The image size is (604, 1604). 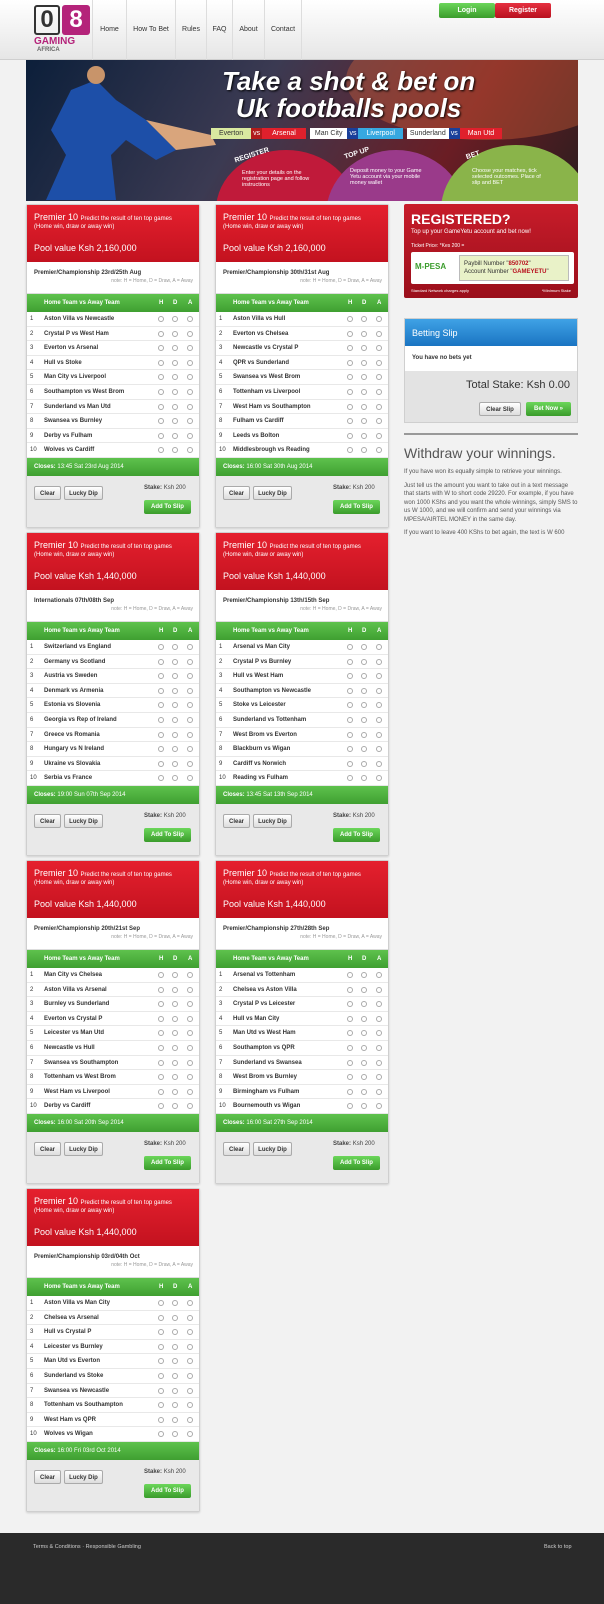 What do you see at coordinates (63, 30) in the screenshot?
I see `logo: 0 8 GAMING AFRICA` at bounding box center [63, 30].